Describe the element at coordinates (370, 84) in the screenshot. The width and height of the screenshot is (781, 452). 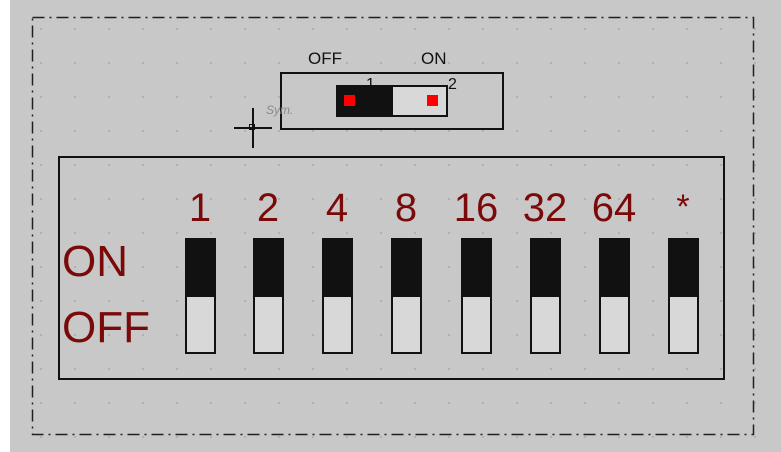
I see `pin-1-number: 1` at that location.